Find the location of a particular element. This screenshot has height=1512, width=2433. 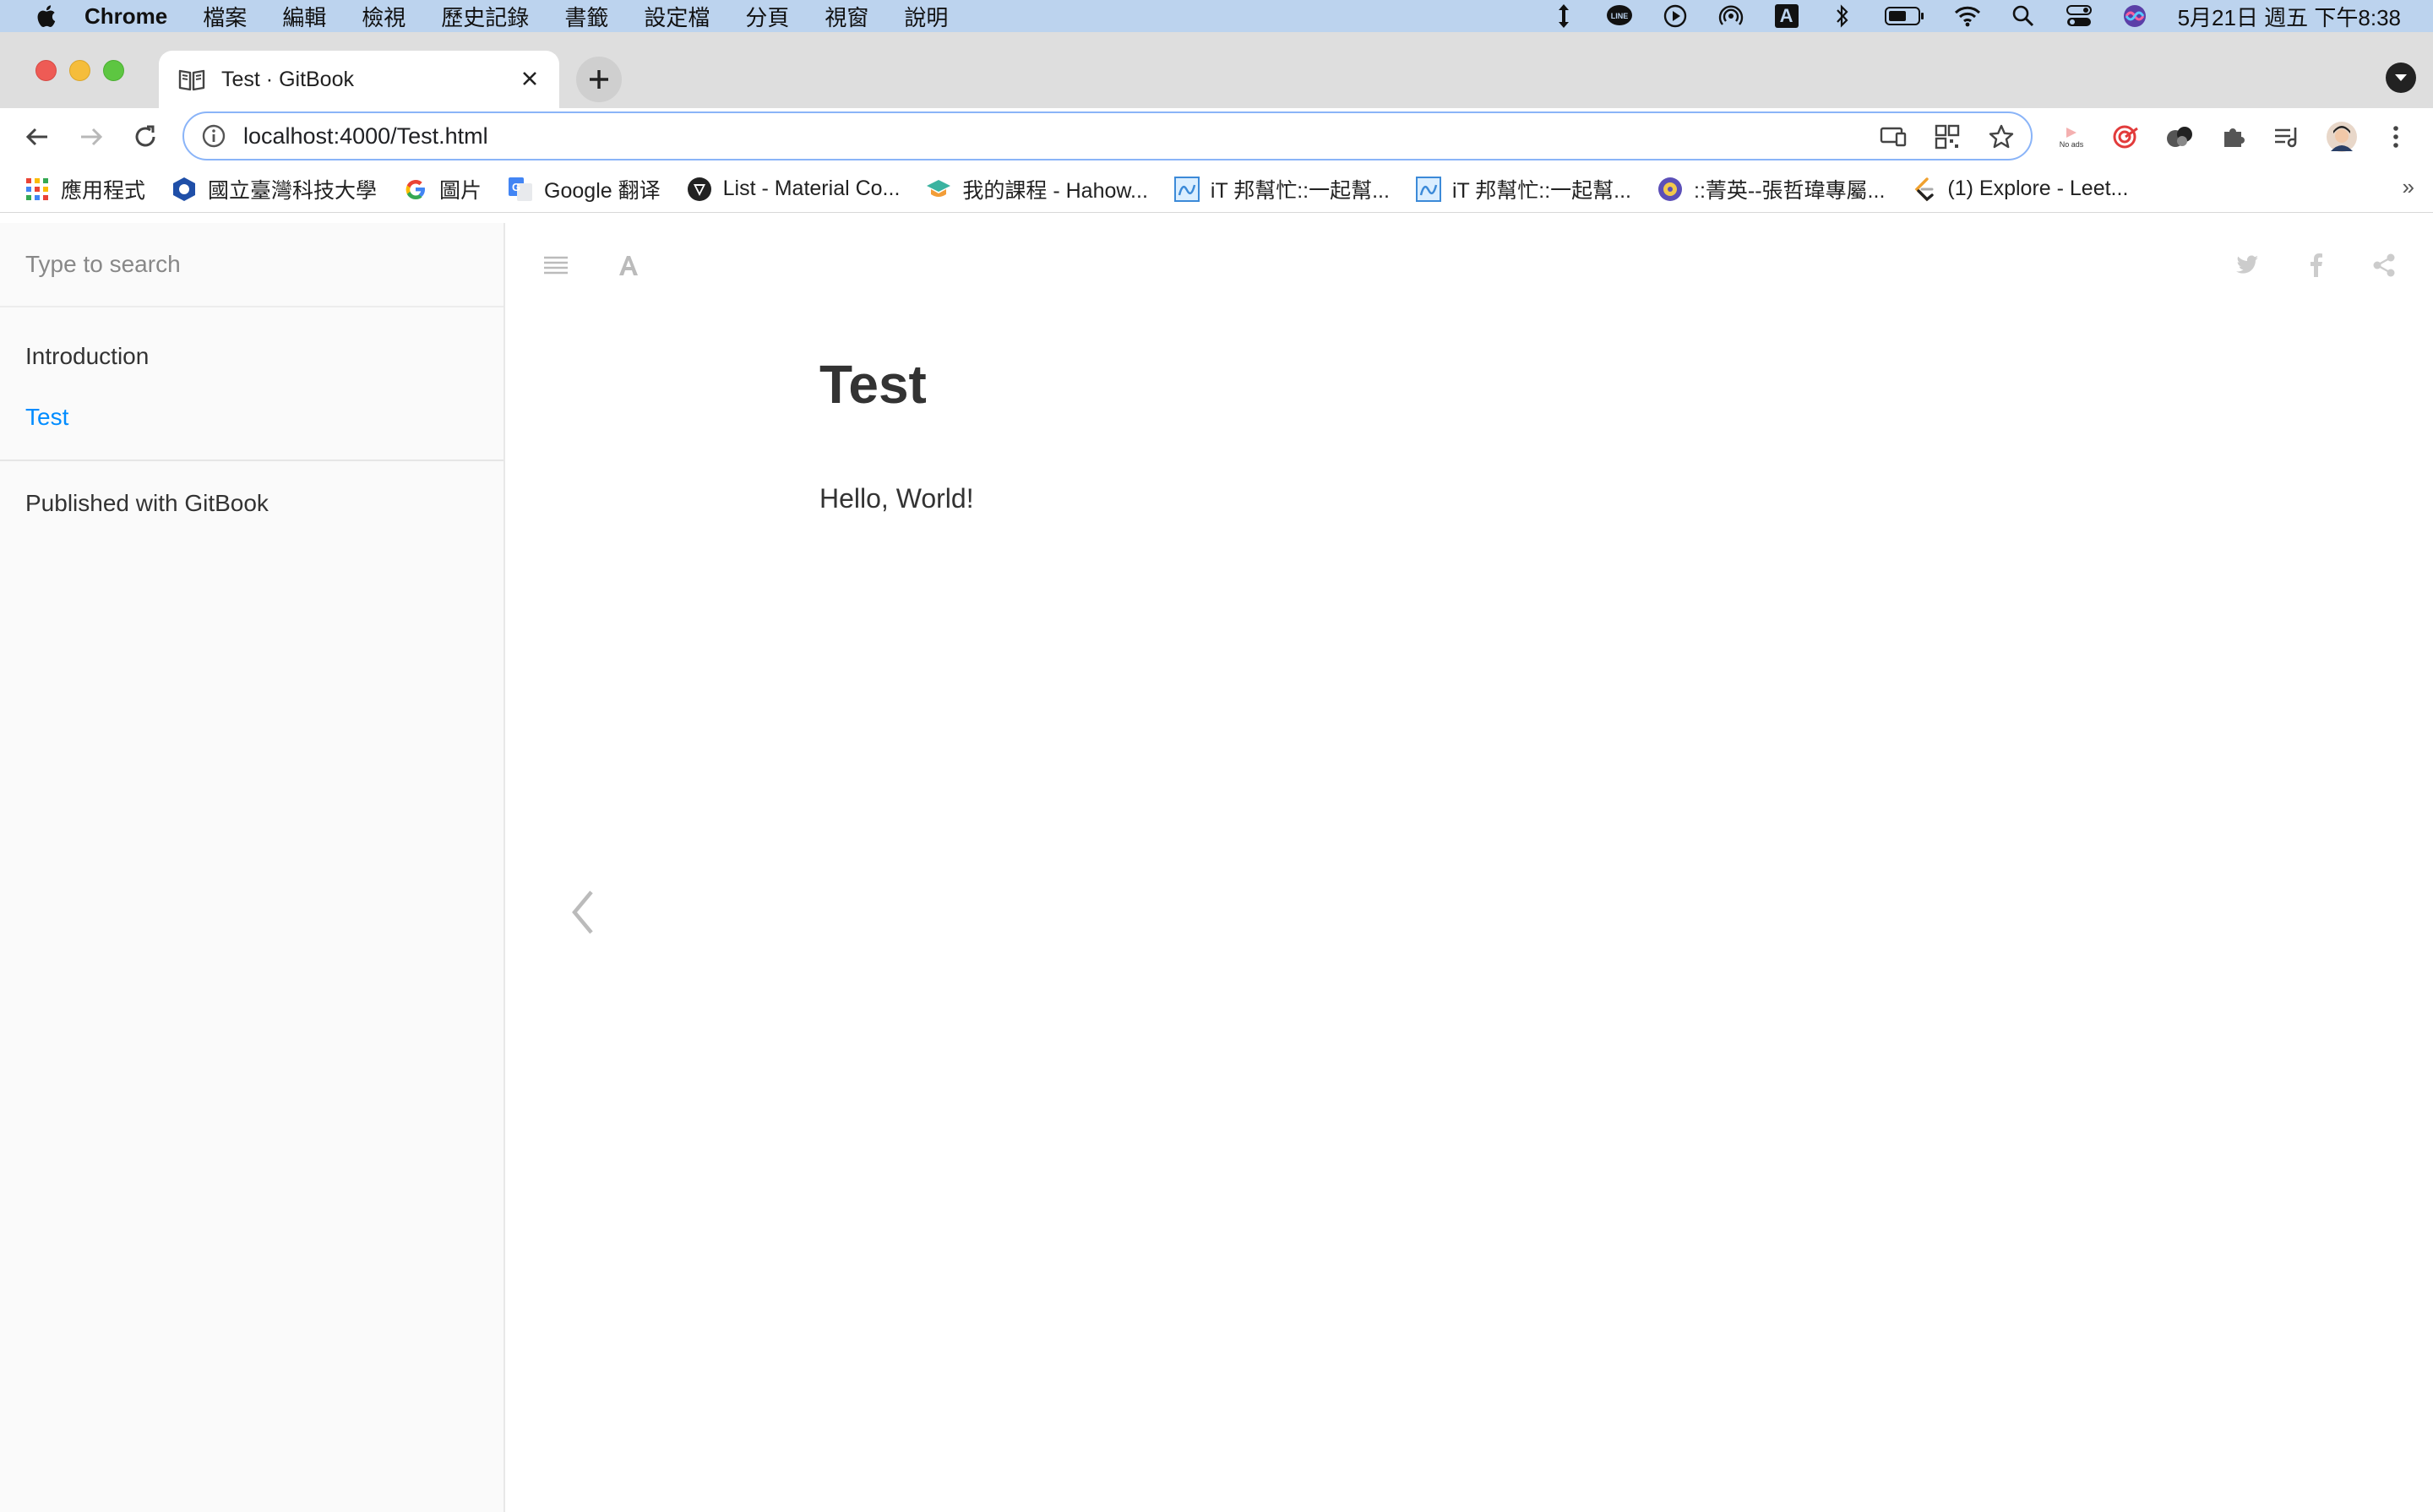

tab-active: Test · GitBook is located at coordinates (359, 79).